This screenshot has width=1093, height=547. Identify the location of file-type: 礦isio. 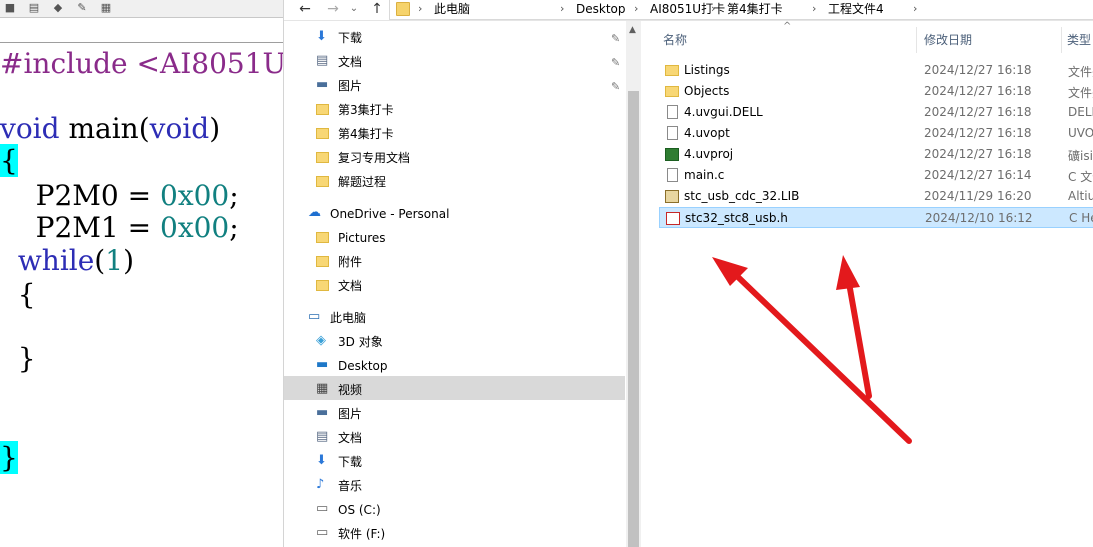
(1080, 156).